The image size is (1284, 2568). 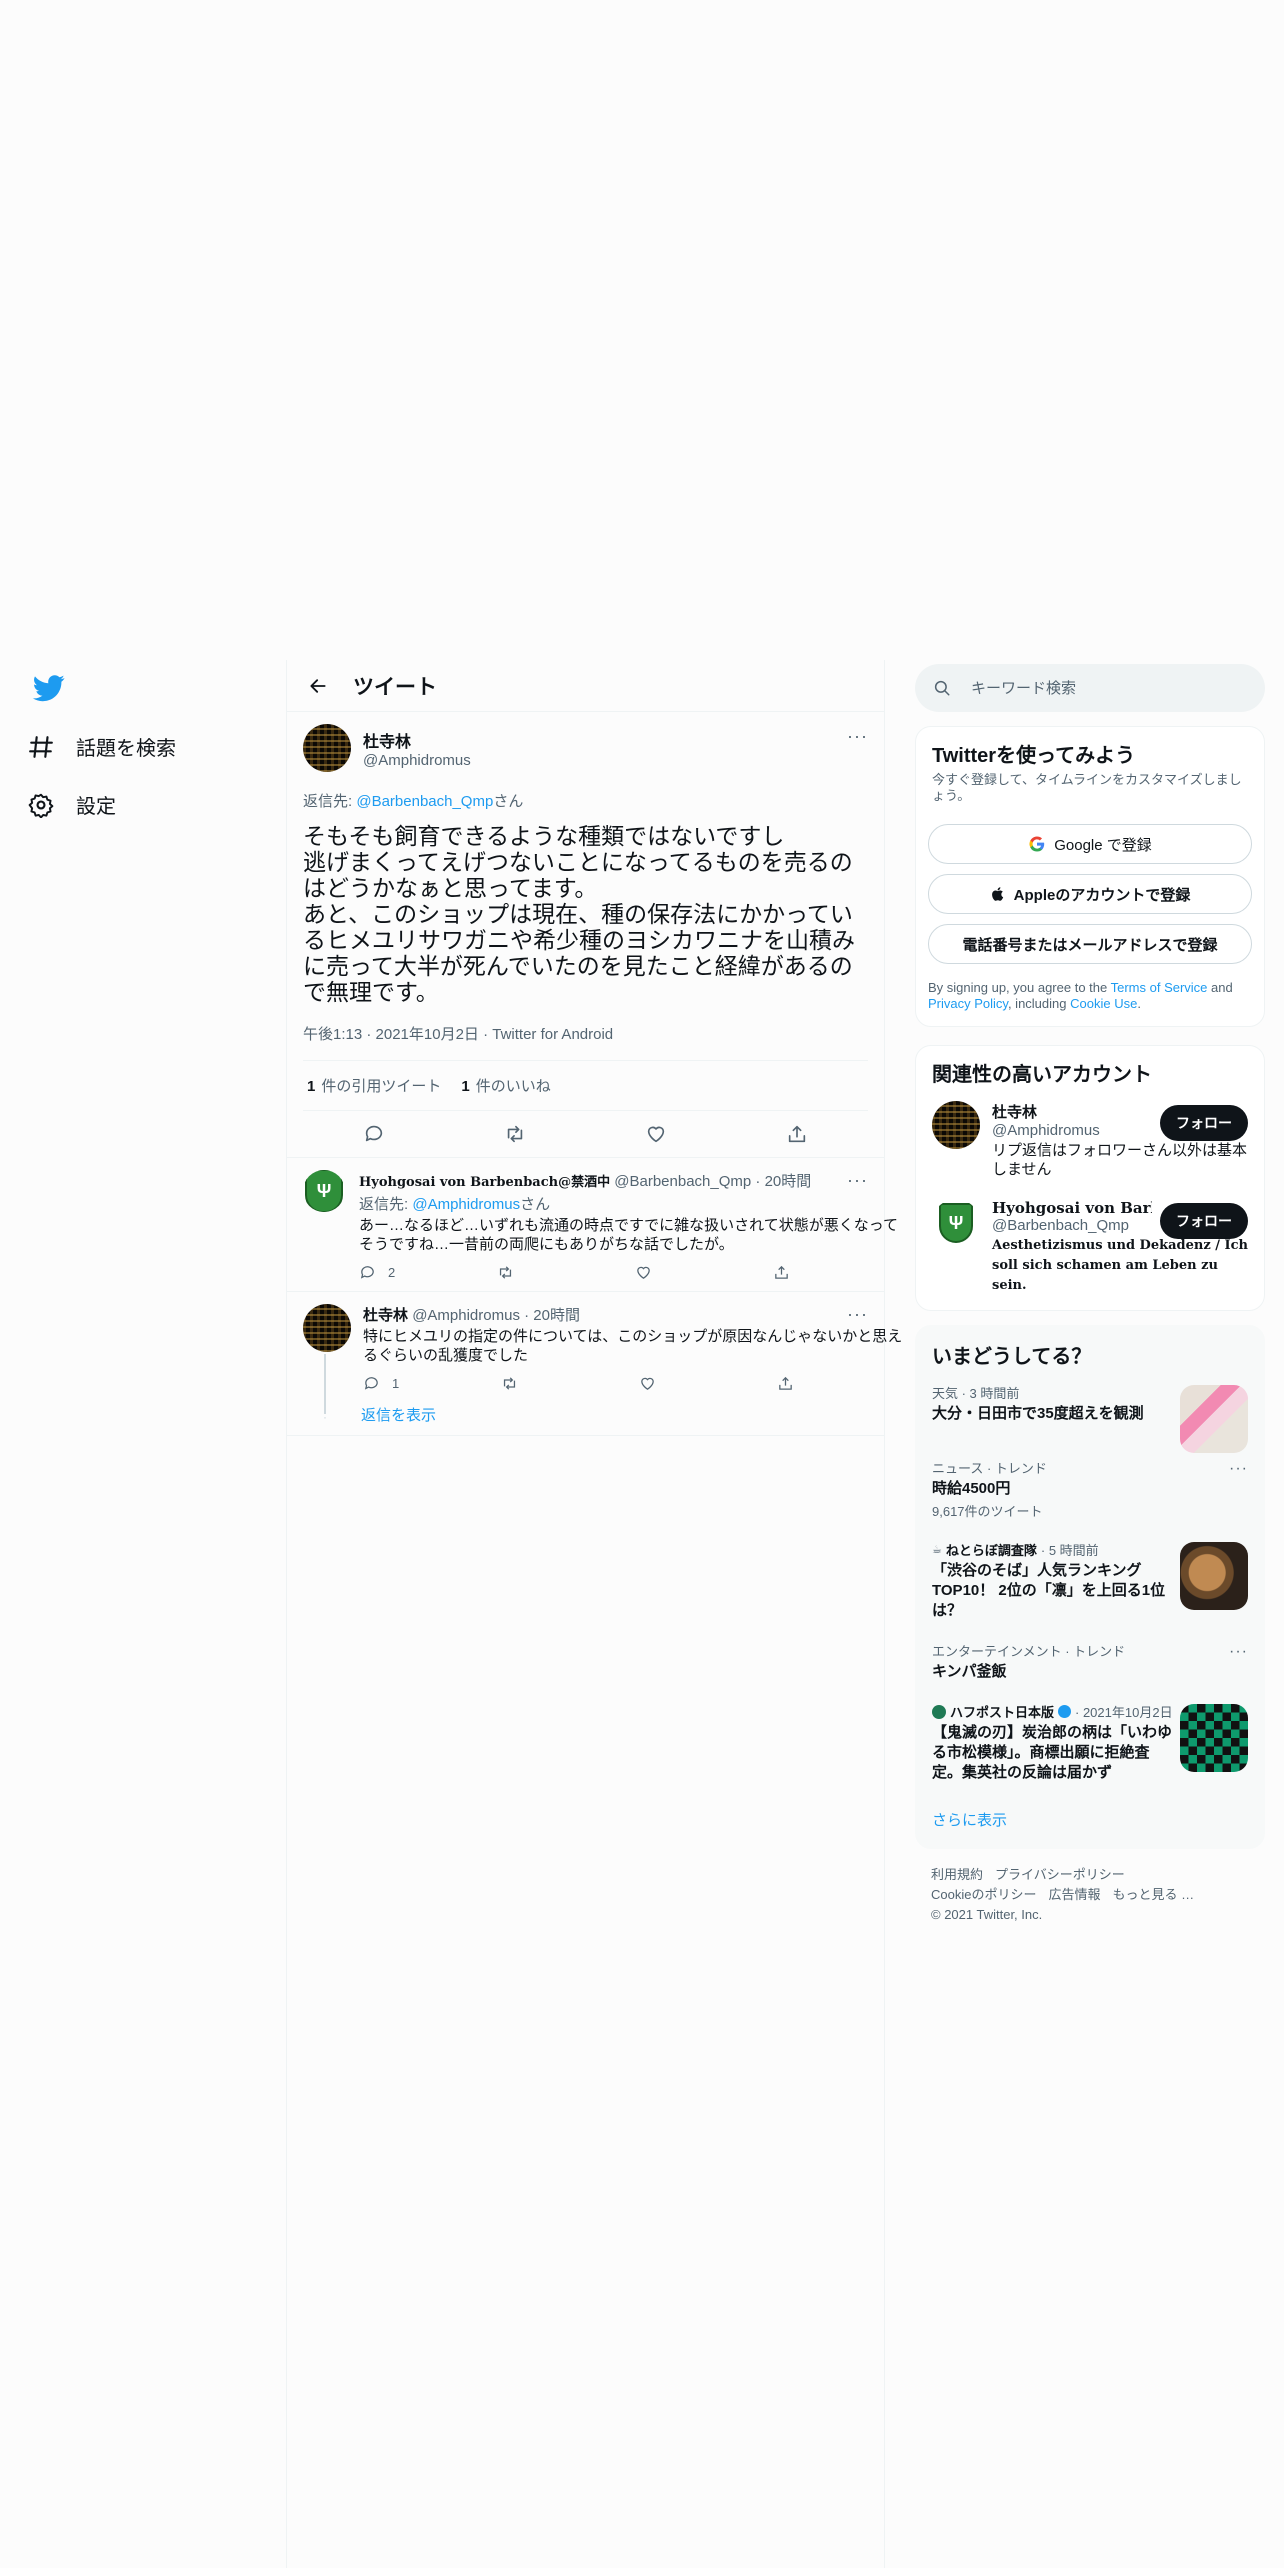 I want to click on show-more-link: さらに表示, so click(x=1090, y=1820).